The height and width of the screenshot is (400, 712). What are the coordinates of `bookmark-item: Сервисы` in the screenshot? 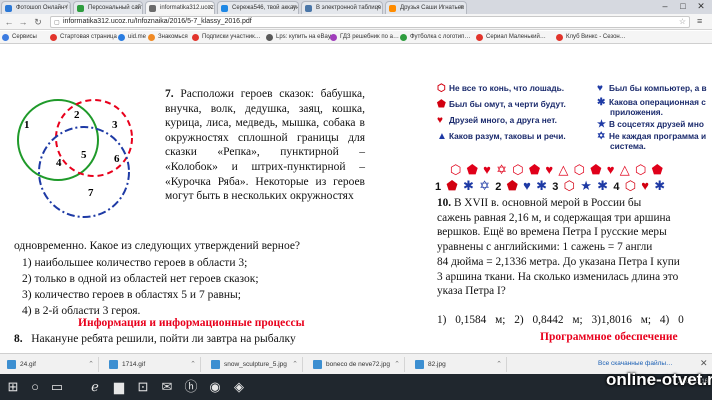 It's located at (19, 37).